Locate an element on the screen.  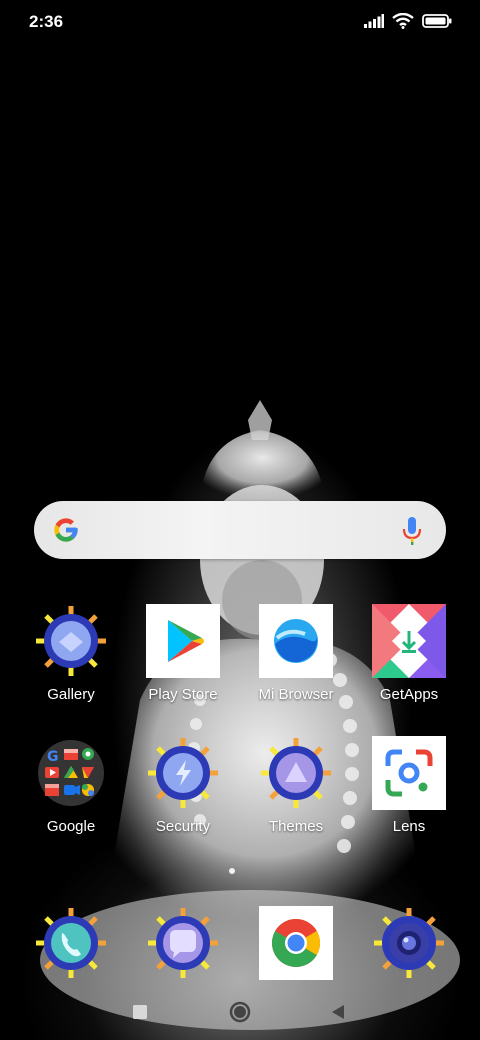
messages-icon is located at coordinates (183, 943).